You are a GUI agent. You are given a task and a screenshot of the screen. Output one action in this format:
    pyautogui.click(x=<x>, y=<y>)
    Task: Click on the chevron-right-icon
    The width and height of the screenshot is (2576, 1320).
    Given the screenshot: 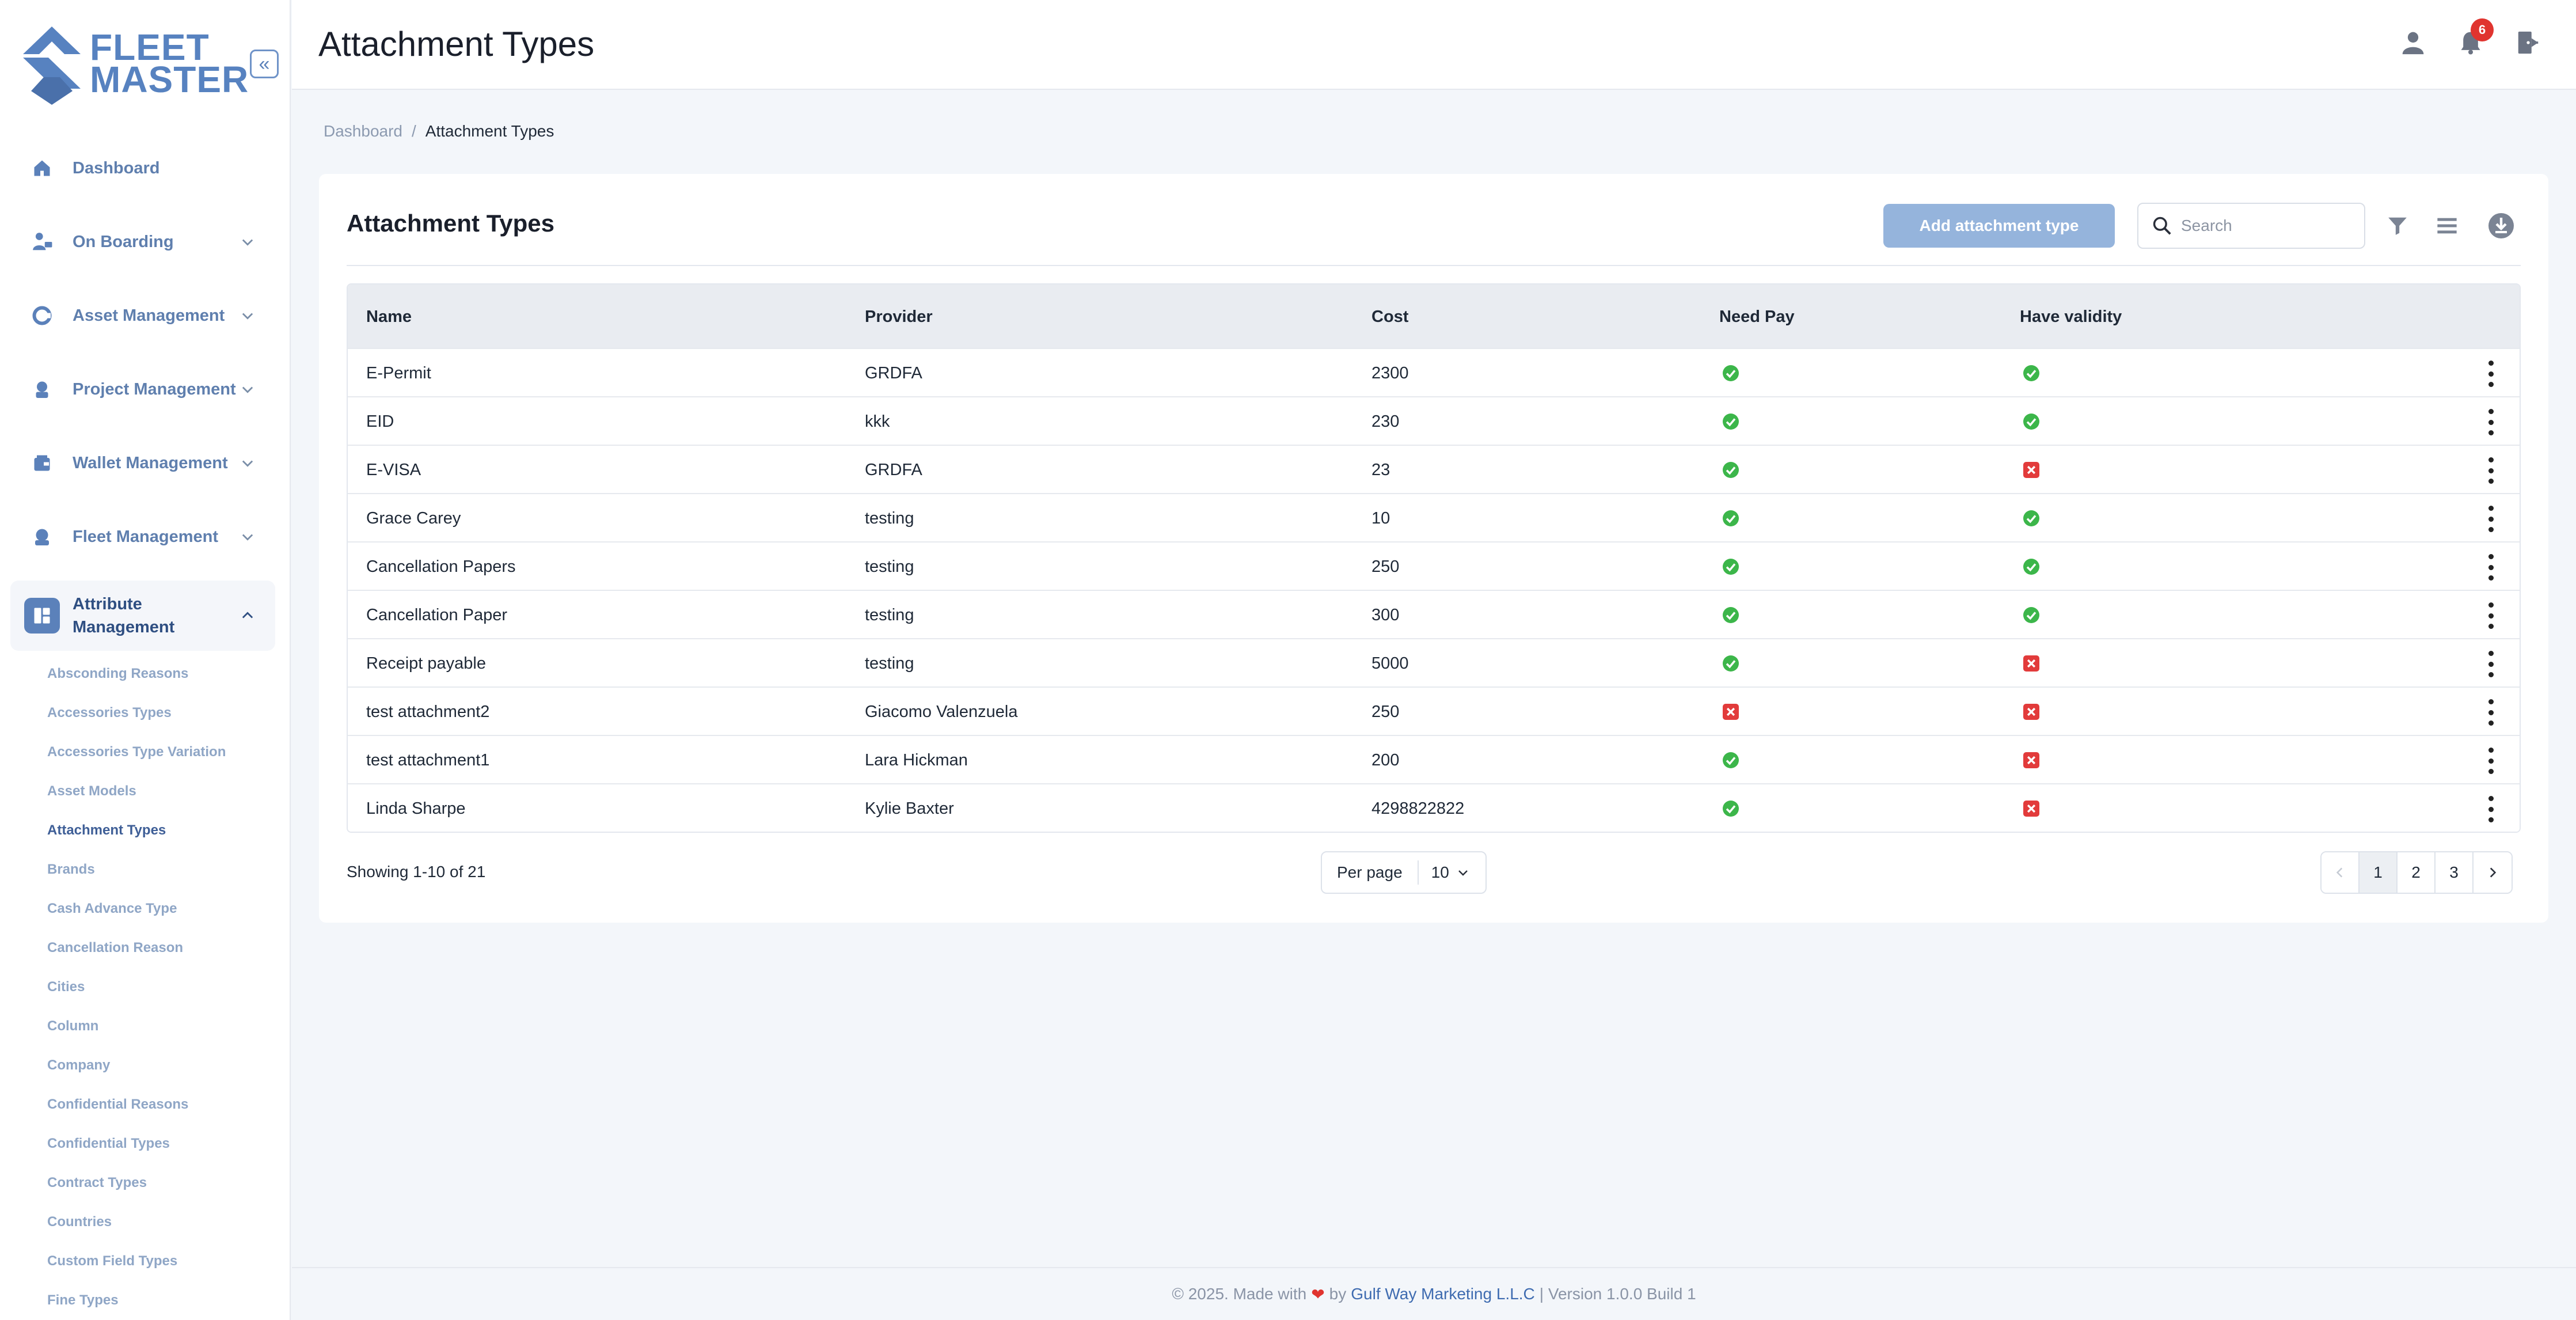 What is the action you would take?
    pyautogui.click(x=2493, y=873)
    